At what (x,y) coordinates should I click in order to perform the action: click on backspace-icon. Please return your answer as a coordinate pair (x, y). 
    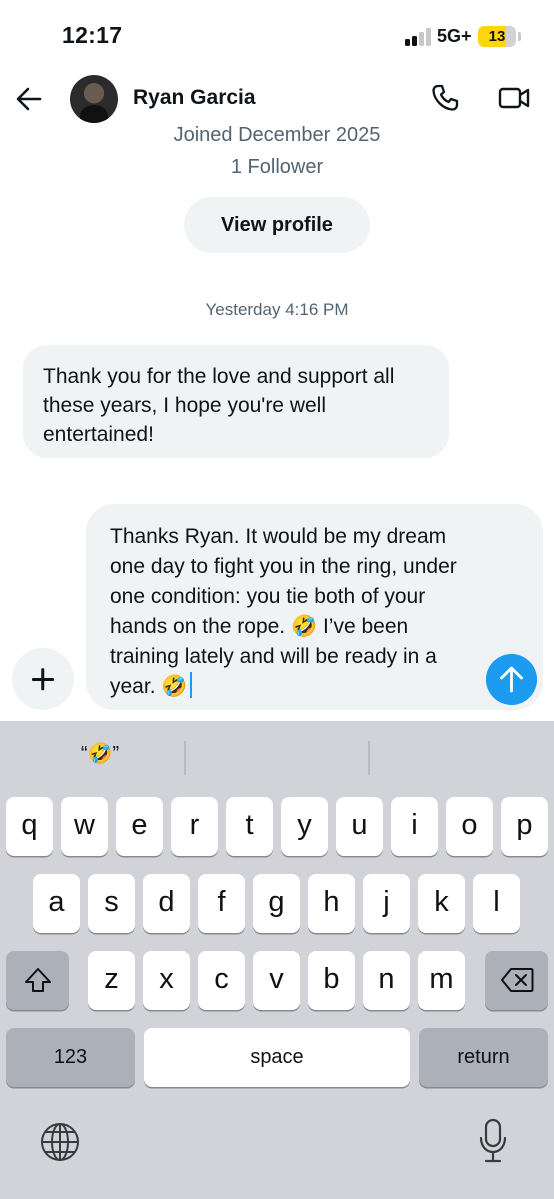
    Looking at the image, I should click on (516, 980).